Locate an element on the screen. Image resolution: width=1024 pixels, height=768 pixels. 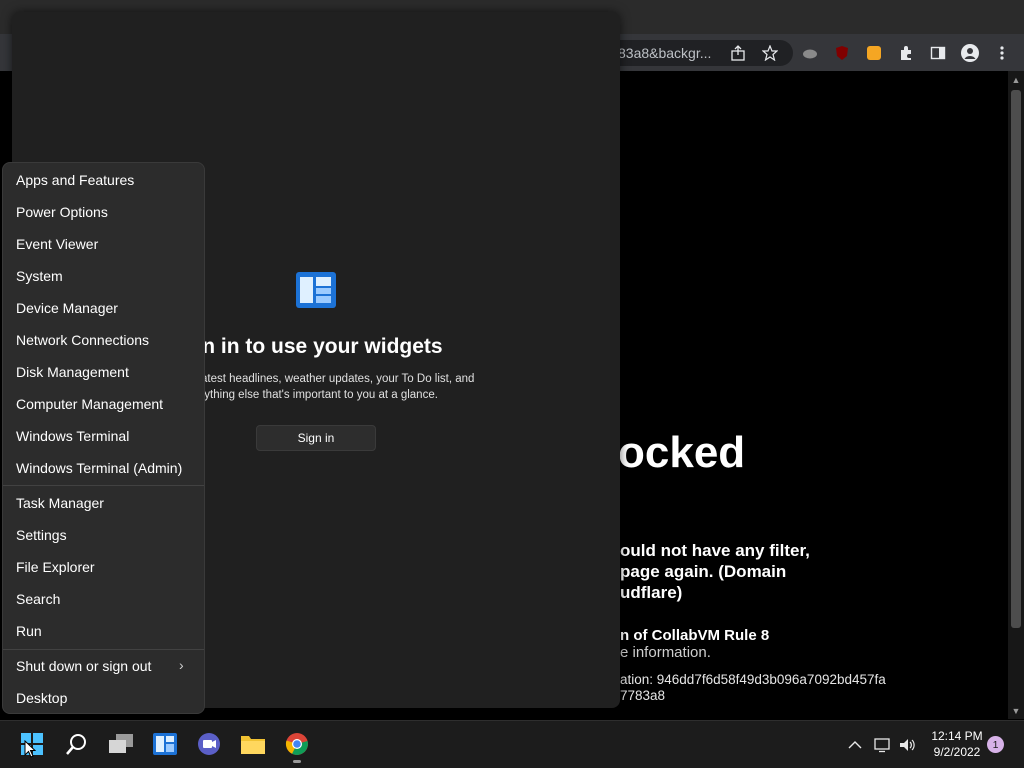
menu-item-windows-terminal-admin: Windows Terminal (Admin) is located at coordinates (103, 468).